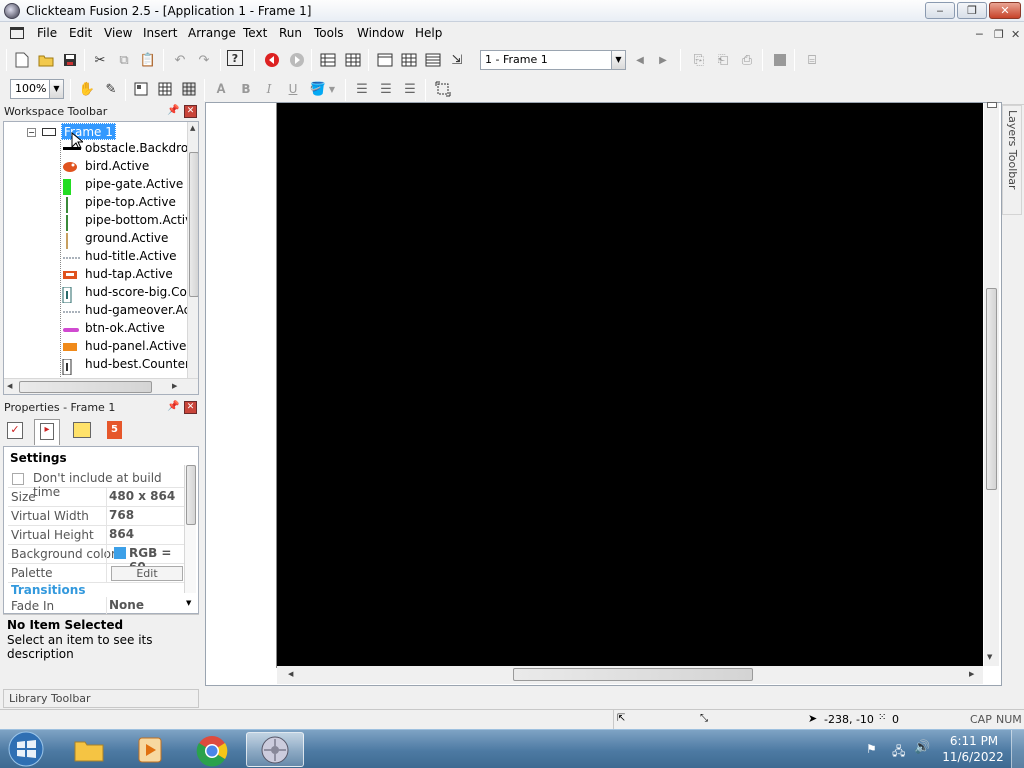  Describe the element at coordinates (433, 60) in the screenshot. I see `event-list-editor-icon` at that location.